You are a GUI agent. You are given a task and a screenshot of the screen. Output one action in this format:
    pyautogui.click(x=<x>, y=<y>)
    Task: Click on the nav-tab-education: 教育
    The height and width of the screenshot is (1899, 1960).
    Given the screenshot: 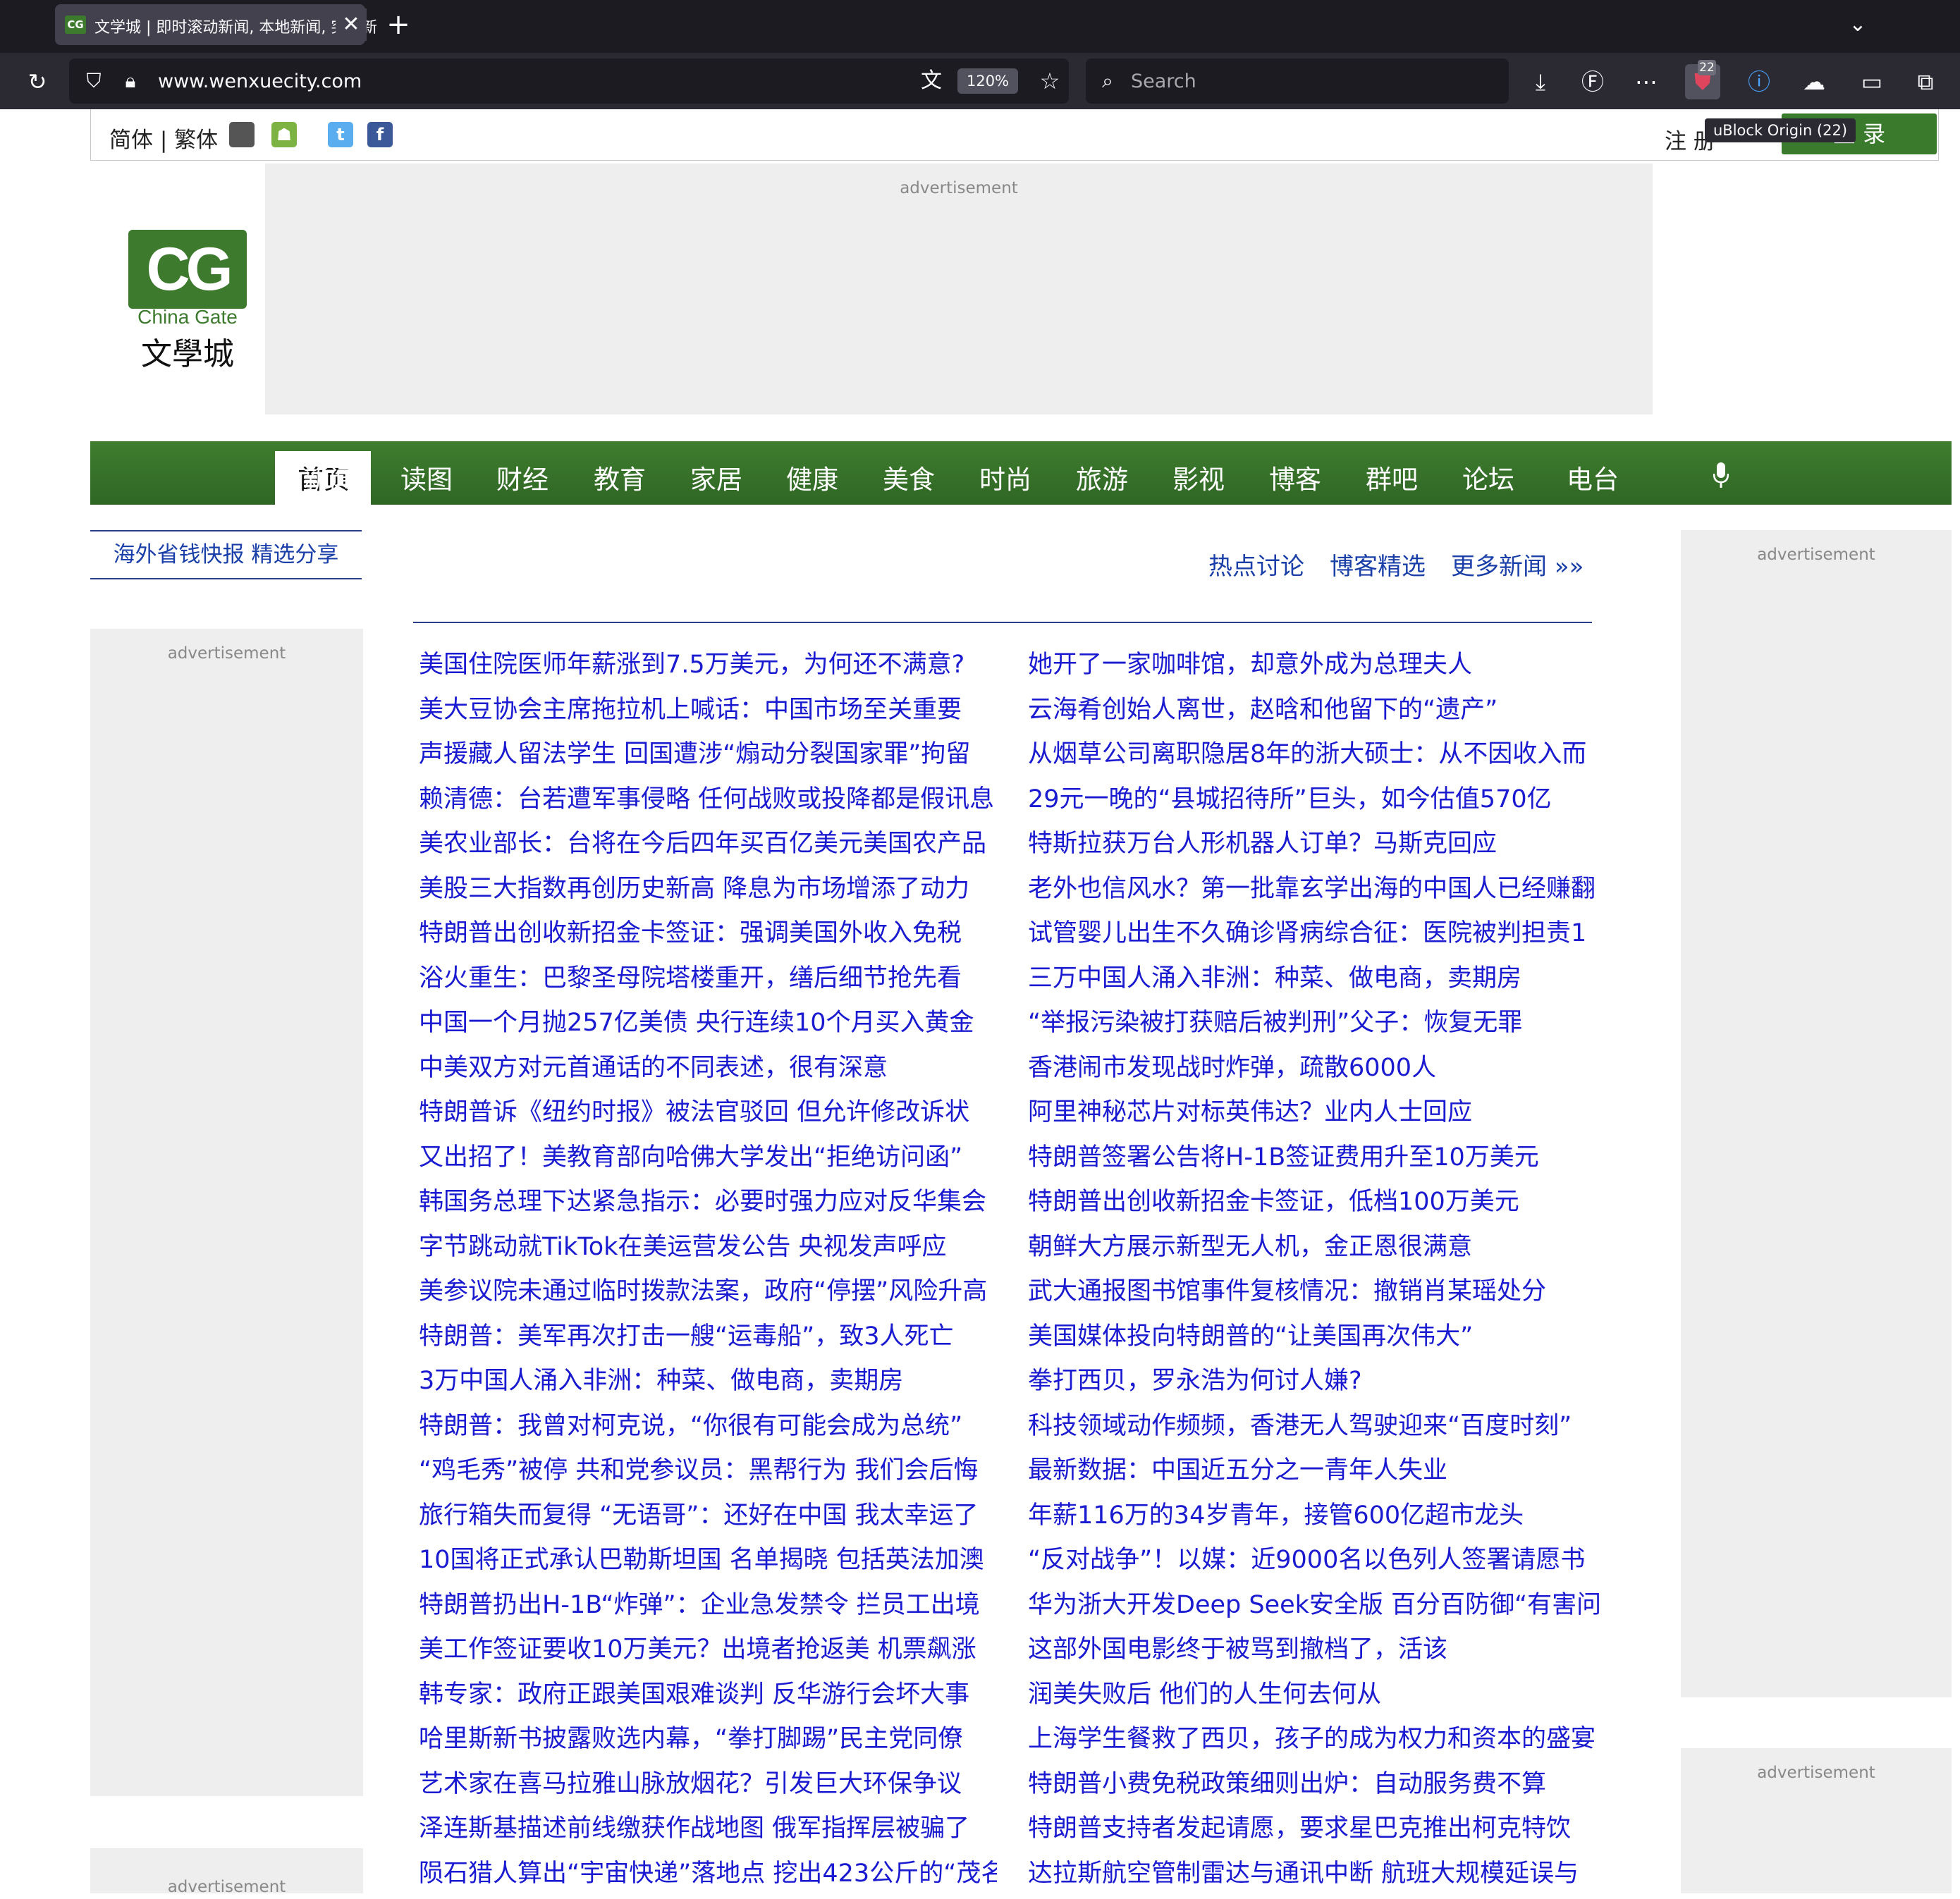 What is the action you would take?
    pyautogui.click(x=620, y=477)
    